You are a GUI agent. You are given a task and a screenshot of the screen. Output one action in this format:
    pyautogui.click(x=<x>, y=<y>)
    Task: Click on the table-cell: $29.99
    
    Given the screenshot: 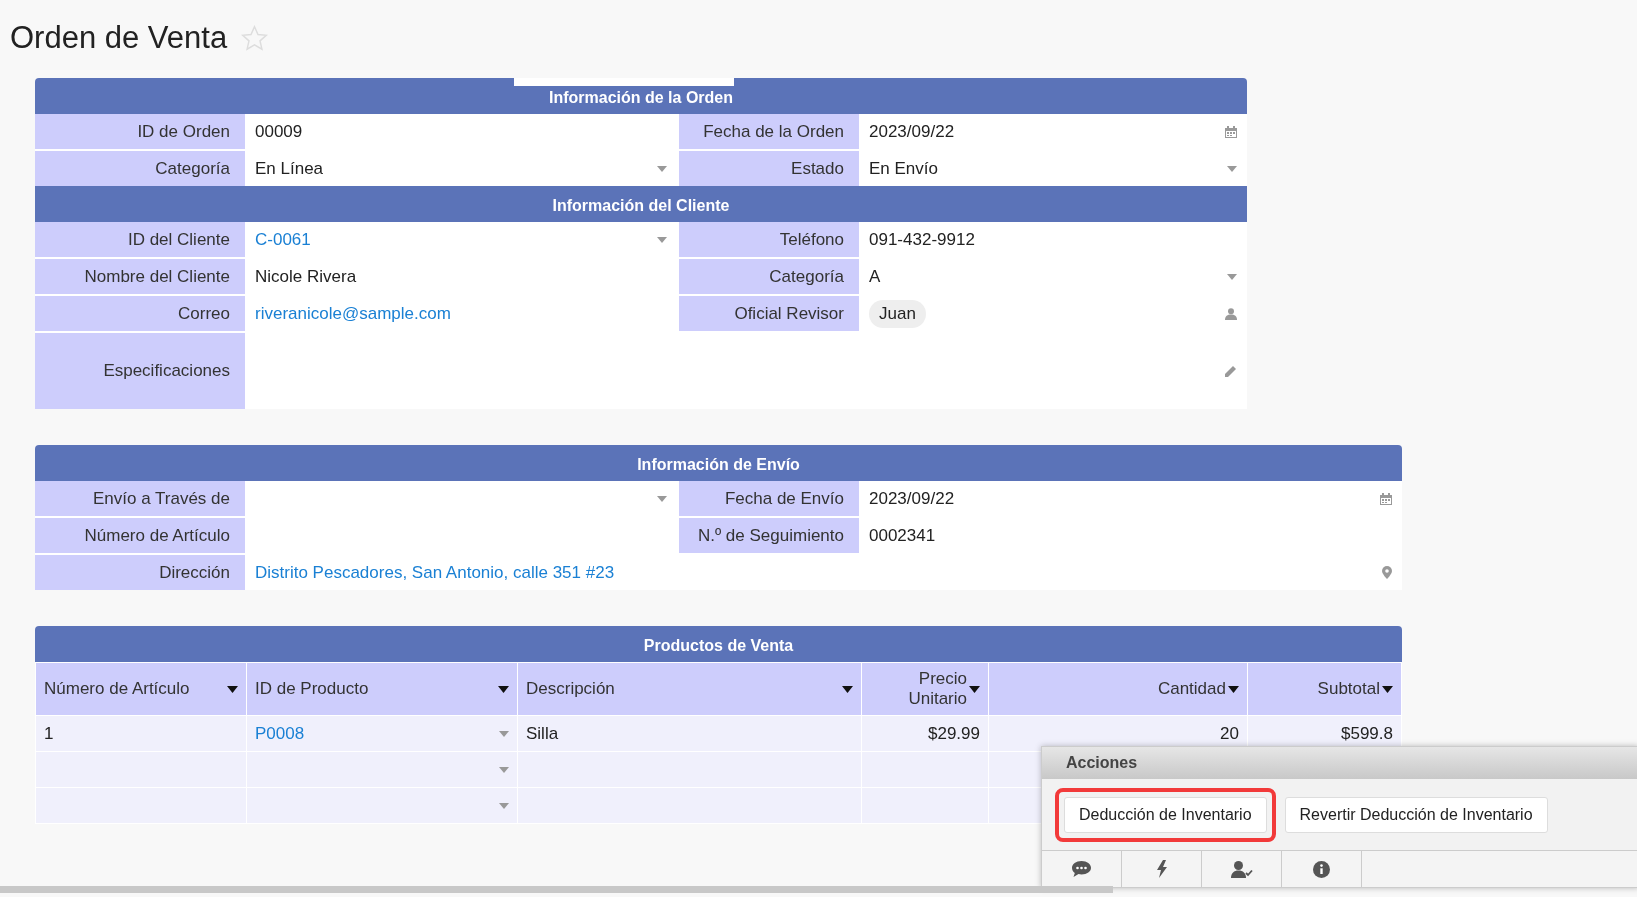 What is the action you would take?
    pyautogui.click(x=954, y=733)
    